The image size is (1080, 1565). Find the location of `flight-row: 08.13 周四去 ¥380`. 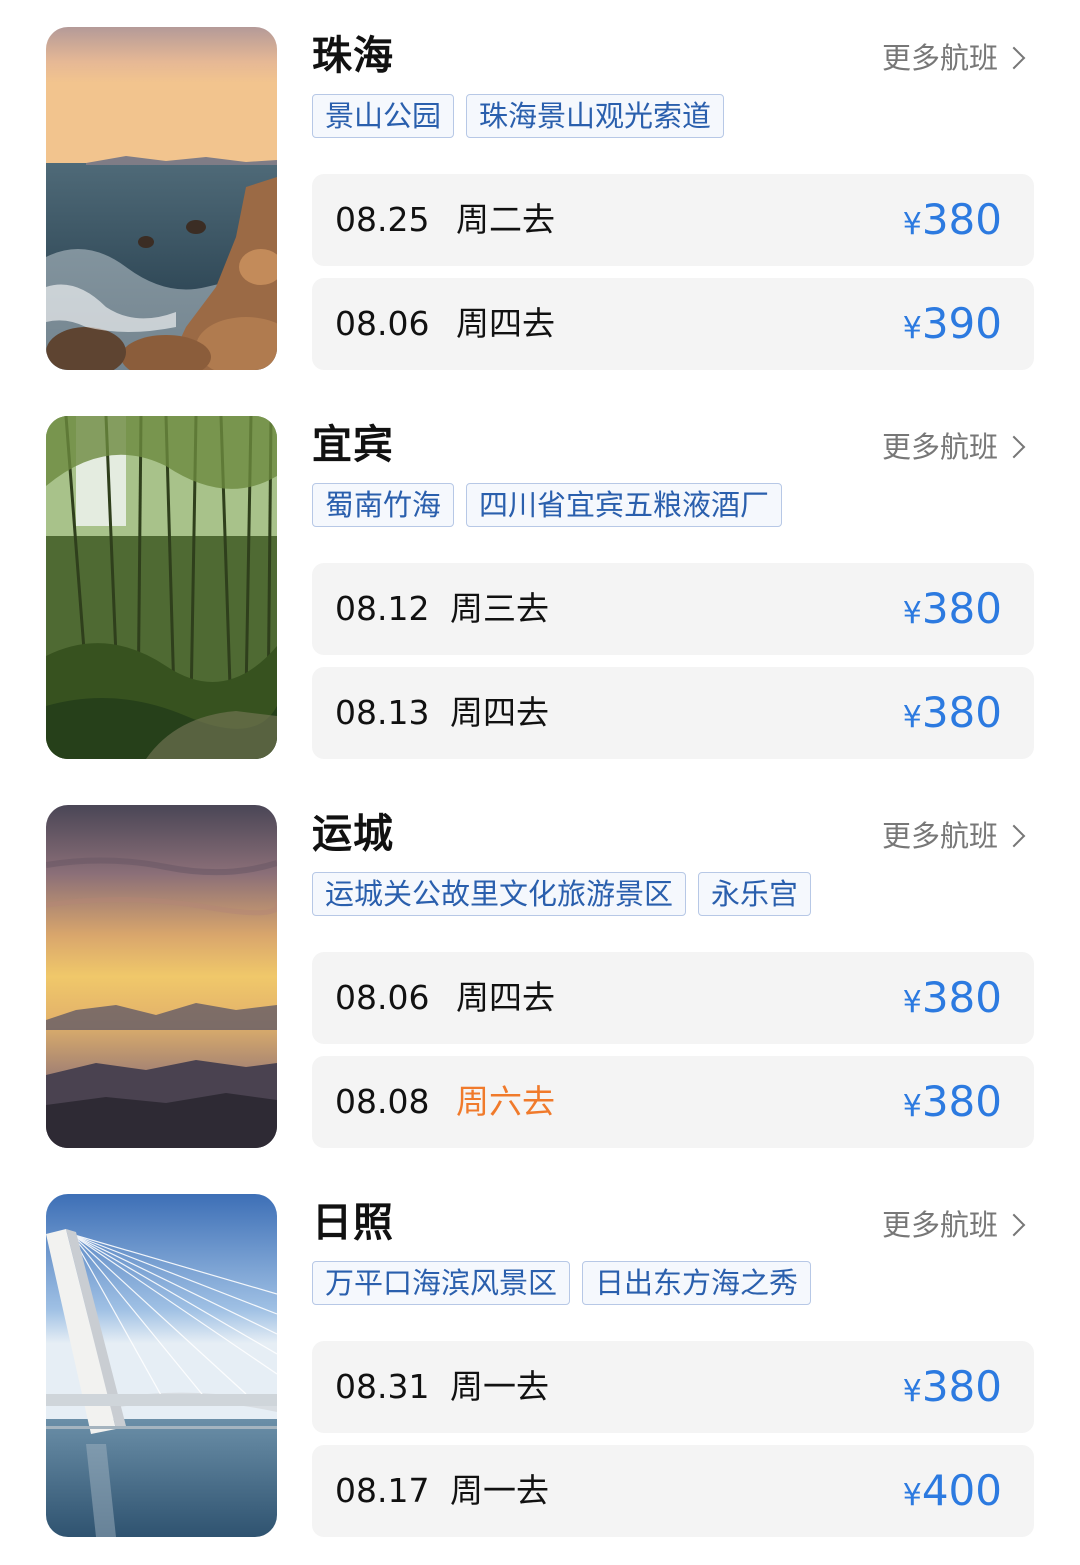

flight-row: 08.13 周四去 ¥380 is located at coordinates (673, 713).